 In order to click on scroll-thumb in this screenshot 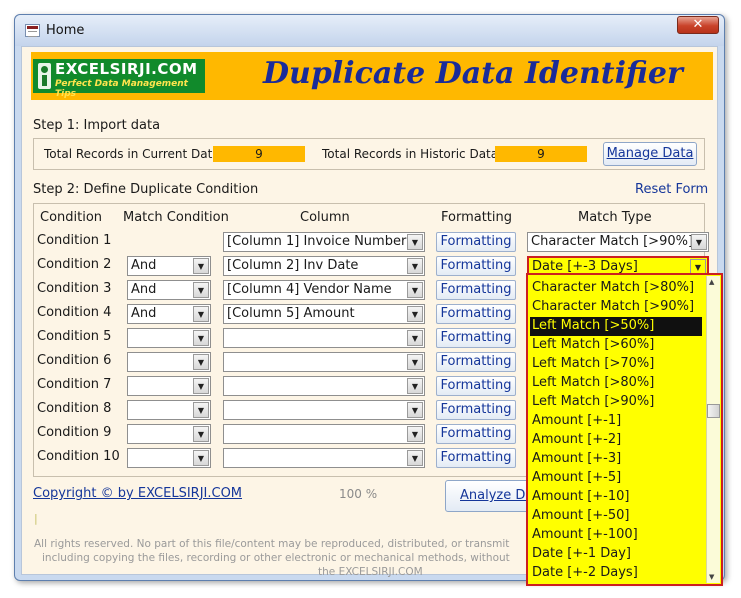, I will do `click(713, 411)`.